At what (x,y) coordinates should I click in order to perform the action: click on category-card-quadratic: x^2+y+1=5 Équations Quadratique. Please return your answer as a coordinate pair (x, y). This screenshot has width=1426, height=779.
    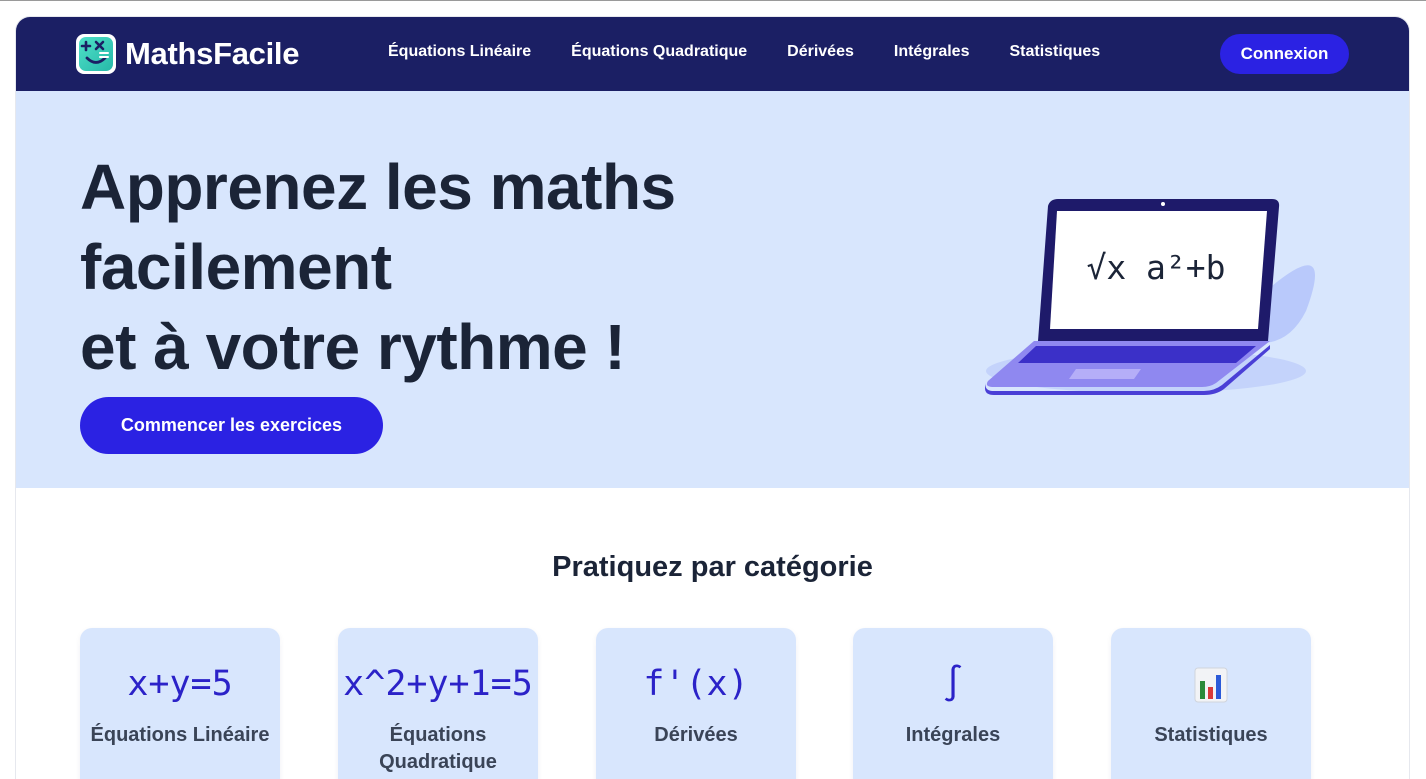
    Looking at the image, I should click on (438, 703).